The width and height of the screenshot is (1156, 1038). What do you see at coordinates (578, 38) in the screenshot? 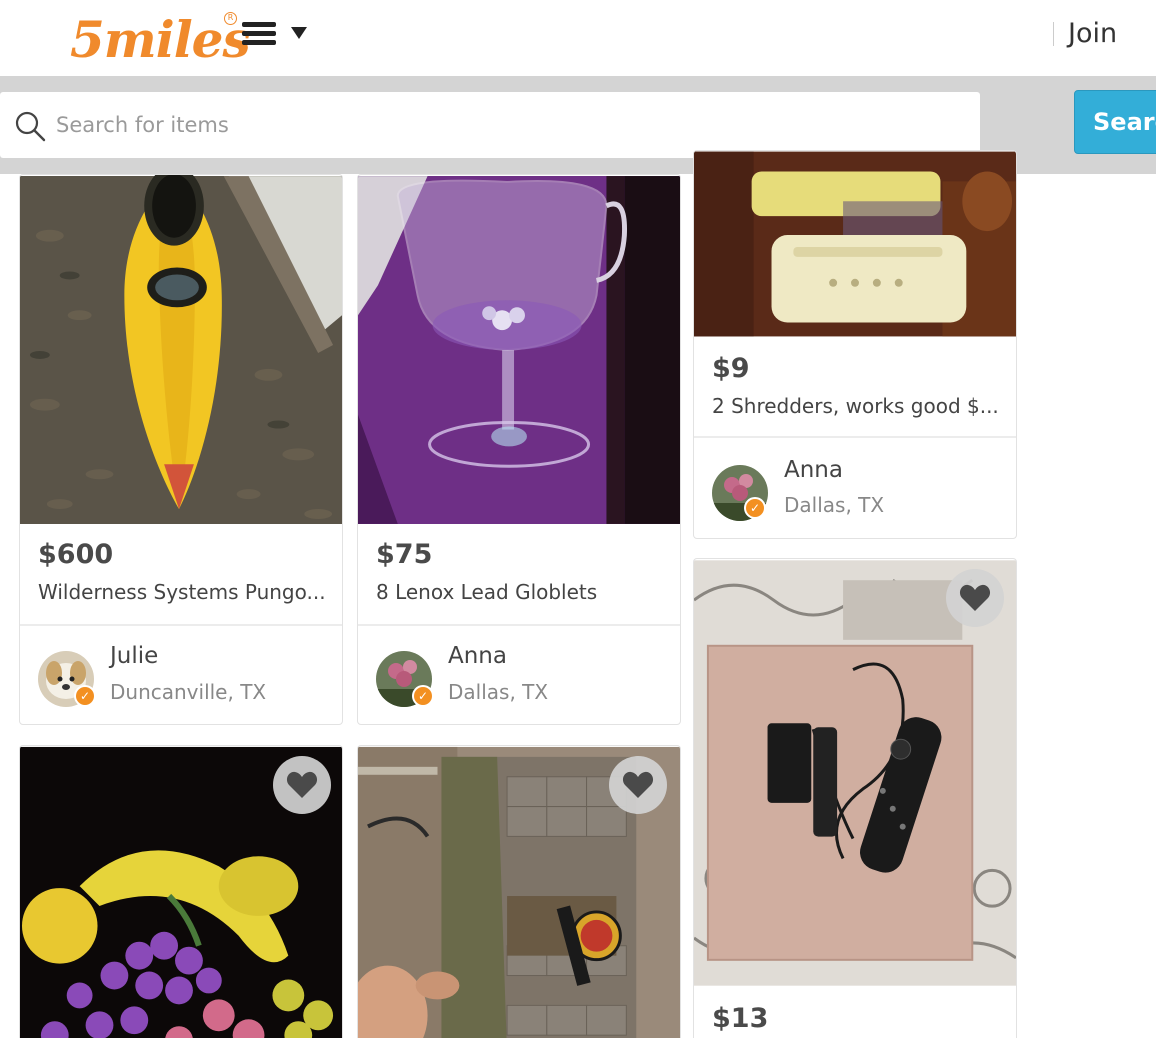
I see `top-header: 5miles R Join` at bounding box center [578, 38].